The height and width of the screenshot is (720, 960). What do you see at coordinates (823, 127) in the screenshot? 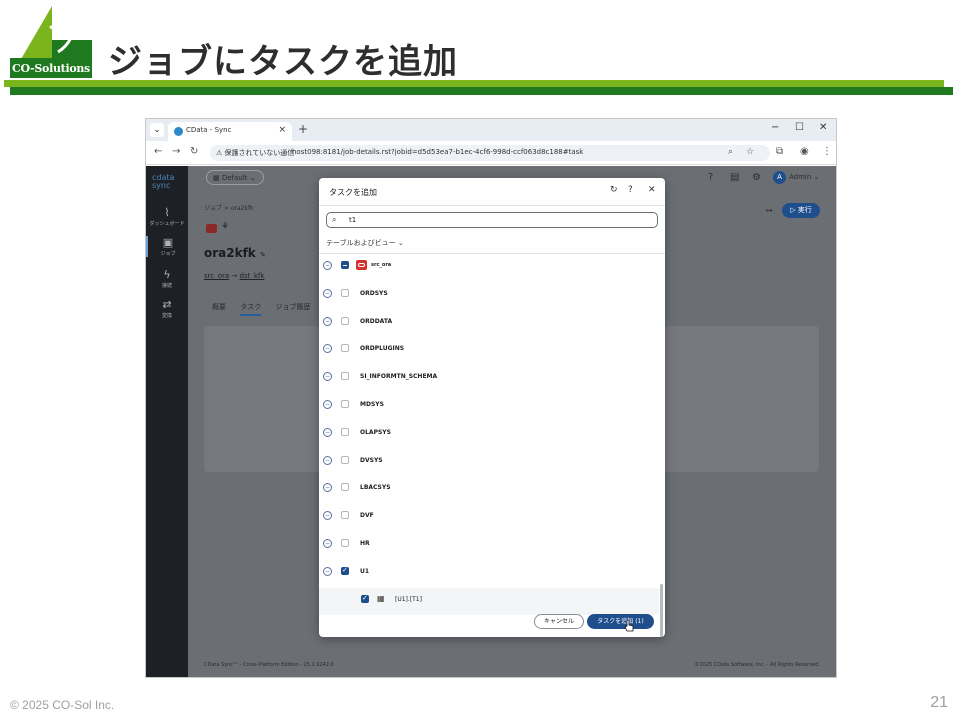
I see `window-close-icon: ✕` at bounding box center [823, 127].